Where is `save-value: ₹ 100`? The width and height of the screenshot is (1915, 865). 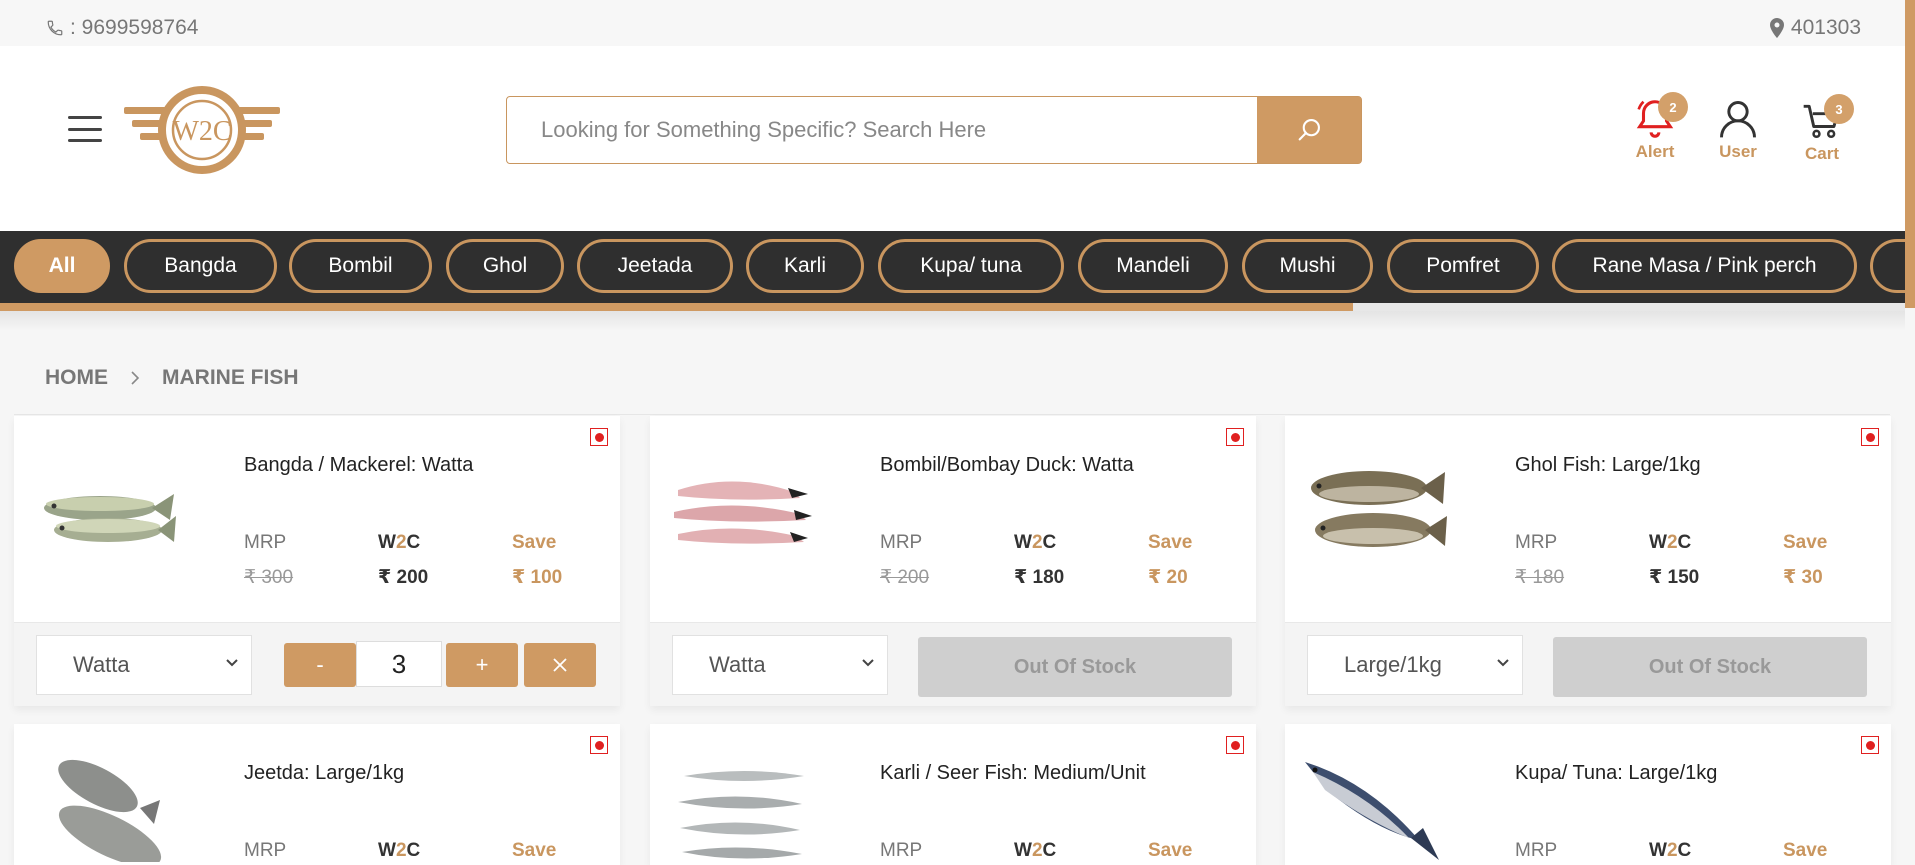 save-value: ₹ 100 is located at coordinates (537, 577).